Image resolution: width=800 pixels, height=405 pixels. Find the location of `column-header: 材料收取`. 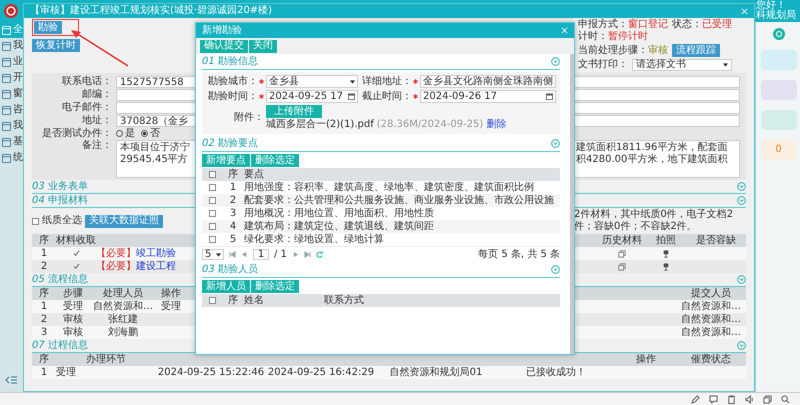

column-header: 材料收取 is located at coordinates (76, 240).